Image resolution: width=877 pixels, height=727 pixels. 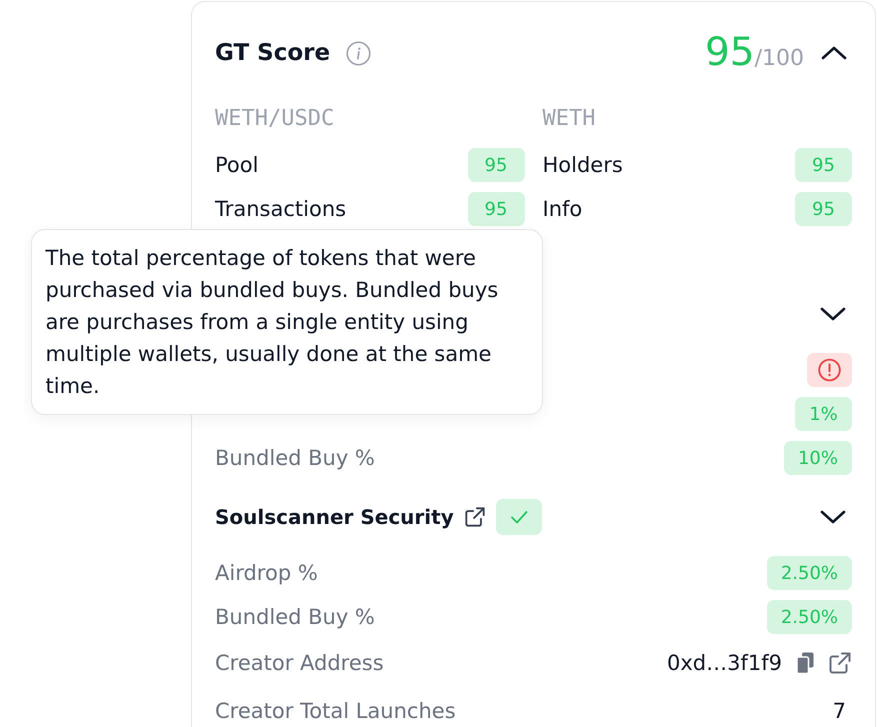 What do you see at coordinates (823, 414) in the screenshot?
I see `percent-badge: 1%` at bounding box center [823, 414].